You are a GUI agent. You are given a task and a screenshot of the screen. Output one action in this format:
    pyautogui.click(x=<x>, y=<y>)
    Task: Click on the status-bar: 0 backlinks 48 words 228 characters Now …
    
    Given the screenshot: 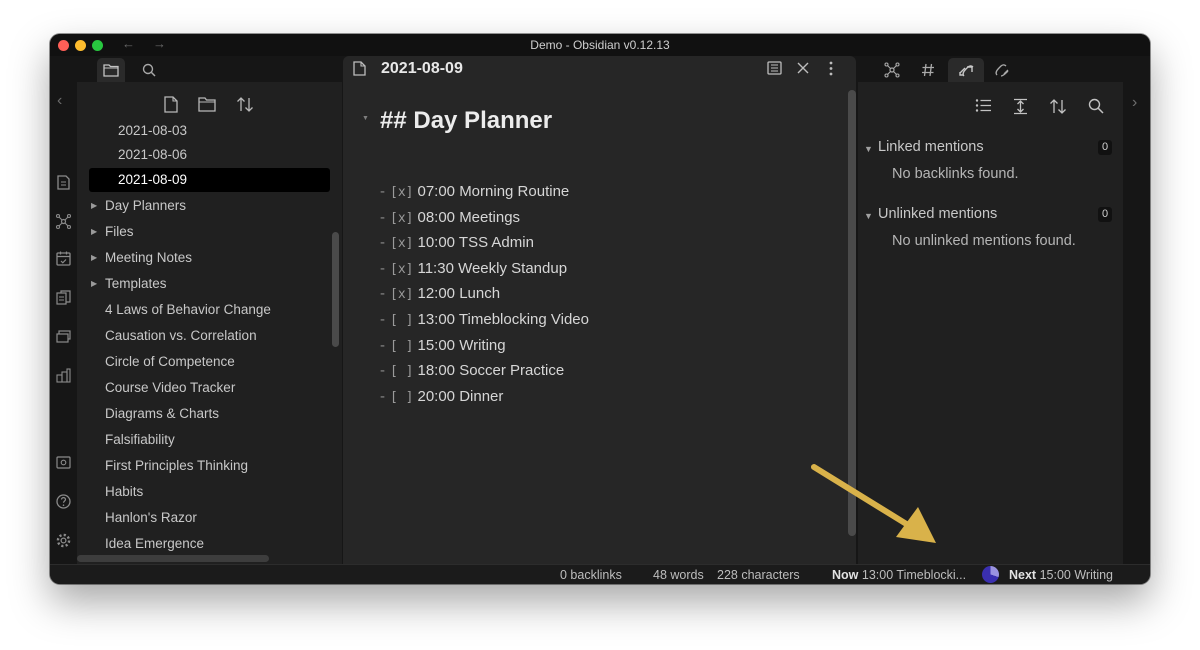 What is the action you would take?
    pyautogui.click(x=600, y=574)
    